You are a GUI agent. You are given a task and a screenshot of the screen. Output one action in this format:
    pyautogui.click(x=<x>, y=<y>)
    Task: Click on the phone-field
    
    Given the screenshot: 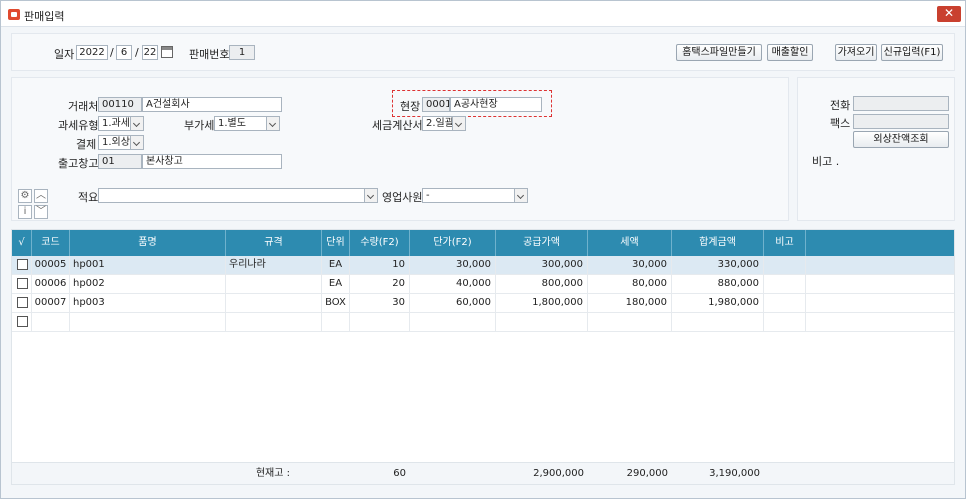 What is the action you would take?
    pyautogui.click(x=901, y=103)
    